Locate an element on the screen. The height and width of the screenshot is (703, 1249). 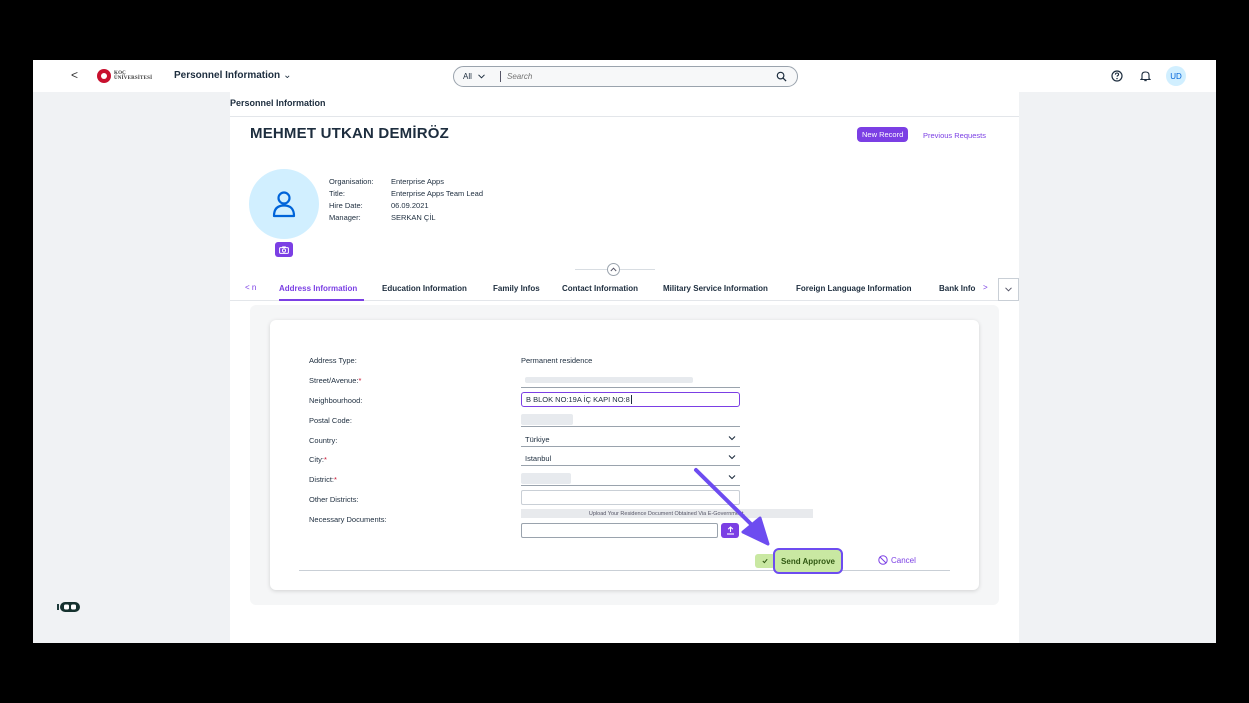
district-select is located at coordinates (630, 478).